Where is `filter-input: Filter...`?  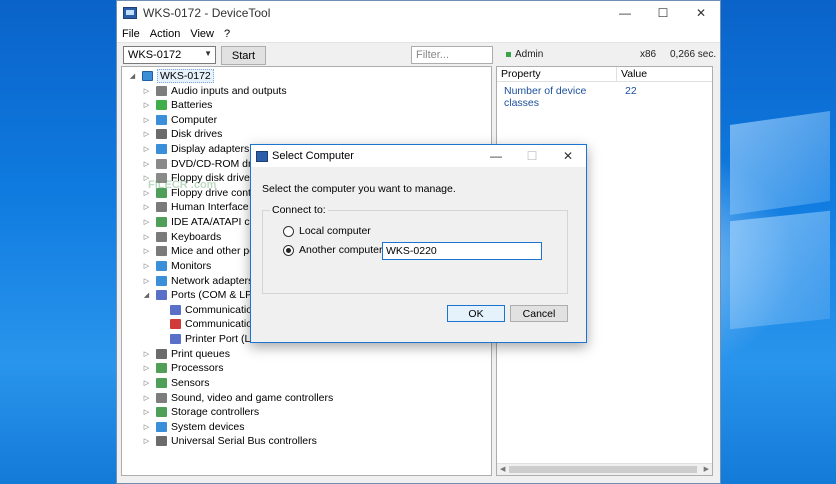
filter-input: Filter... is located at coordinates (452, 55).